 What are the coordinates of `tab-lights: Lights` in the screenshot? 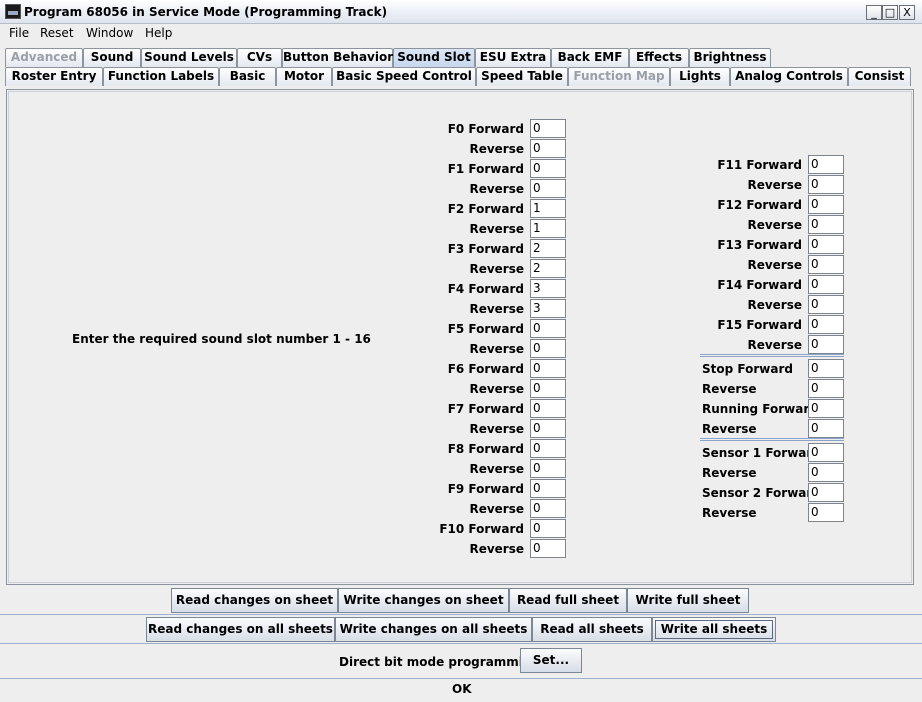 It's located at (700, 76).